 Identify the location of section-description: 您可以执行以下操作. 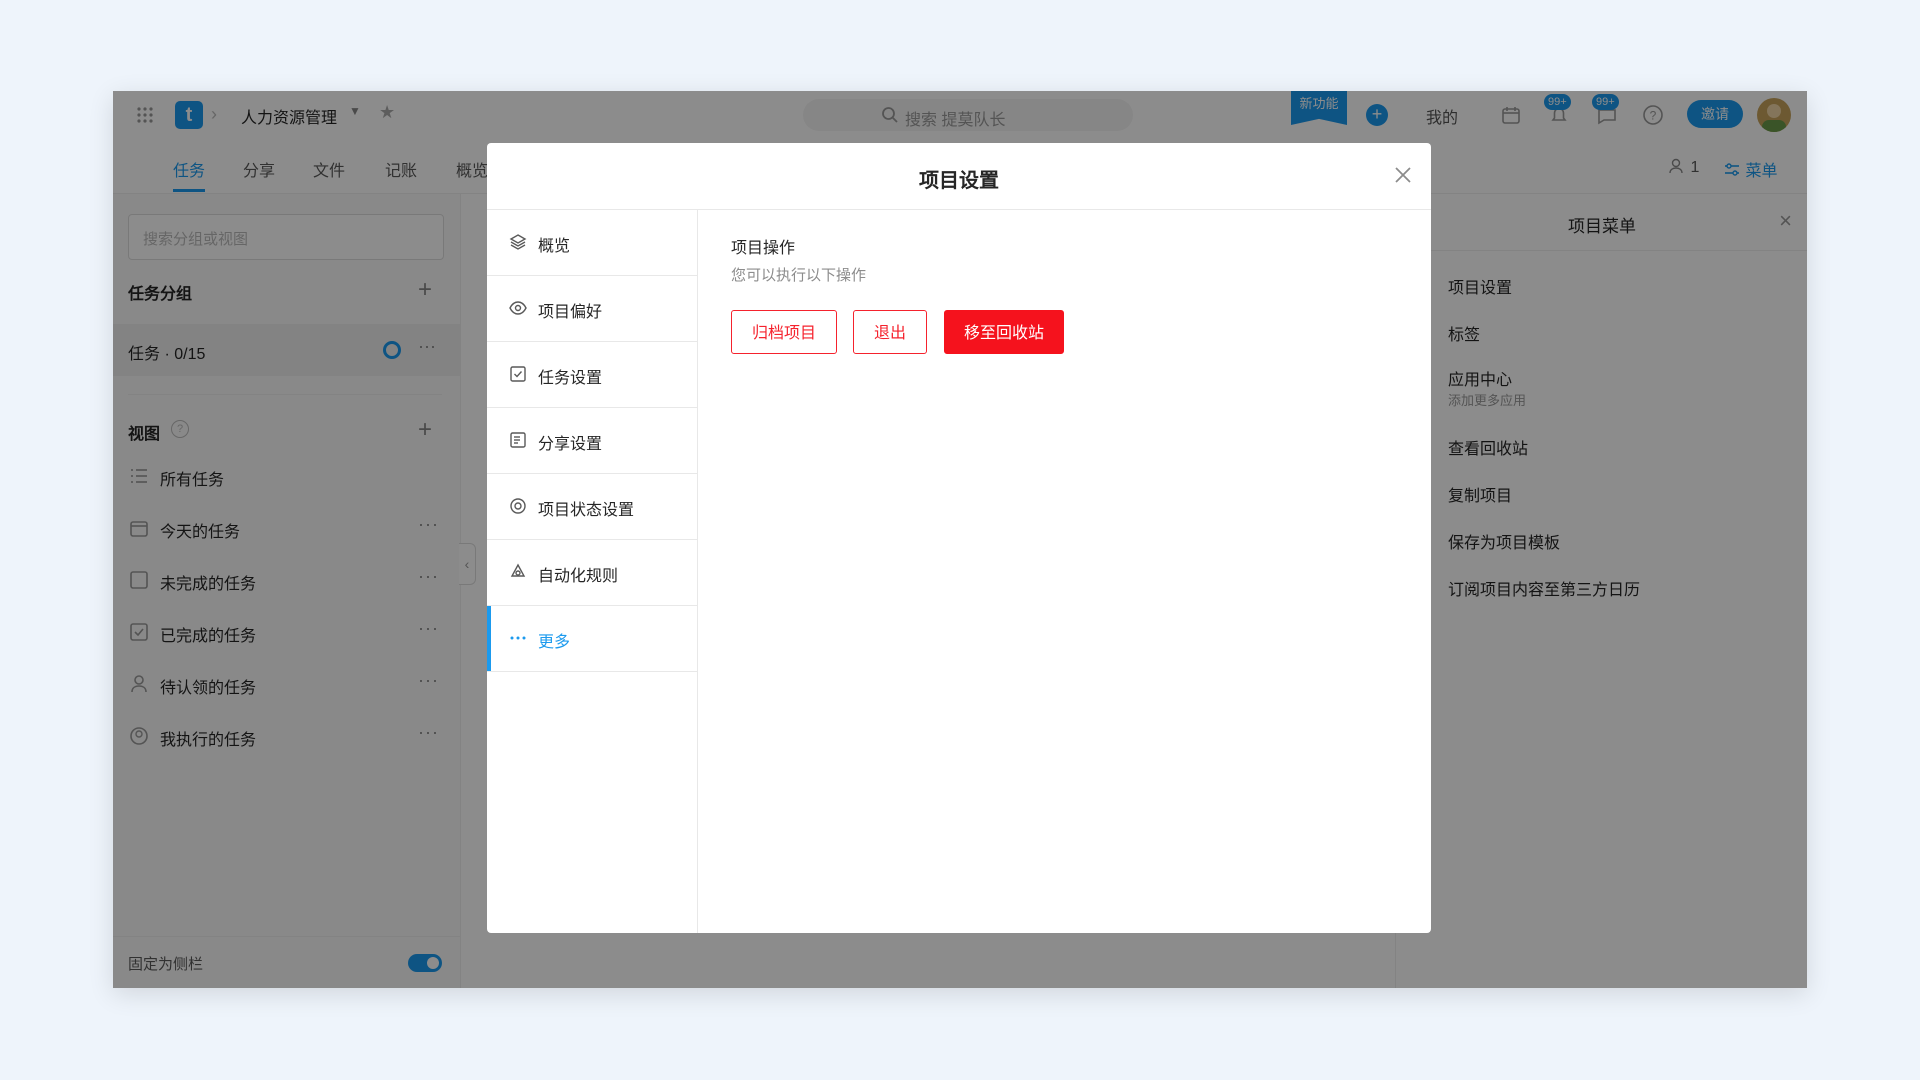
(799, 275).